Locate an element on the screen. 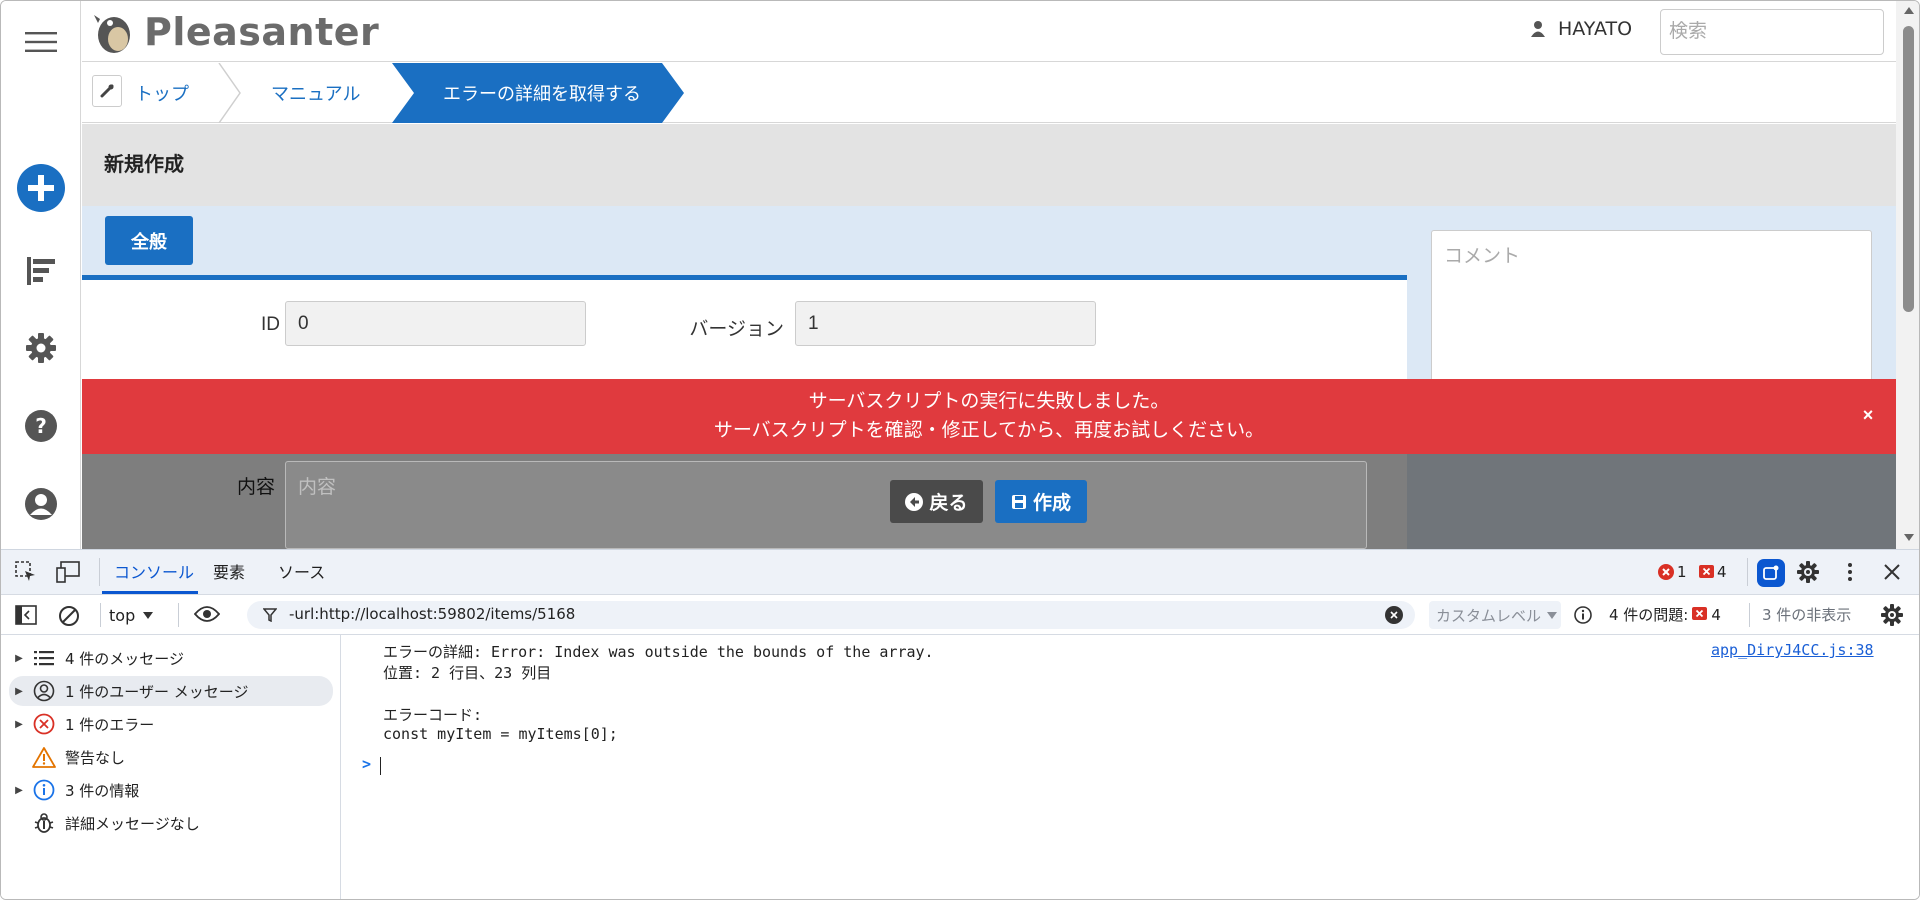 This screenshot has width=1920, height=900. sidebar-item-warnings: 警告なし is located at coordinates (171, 757).